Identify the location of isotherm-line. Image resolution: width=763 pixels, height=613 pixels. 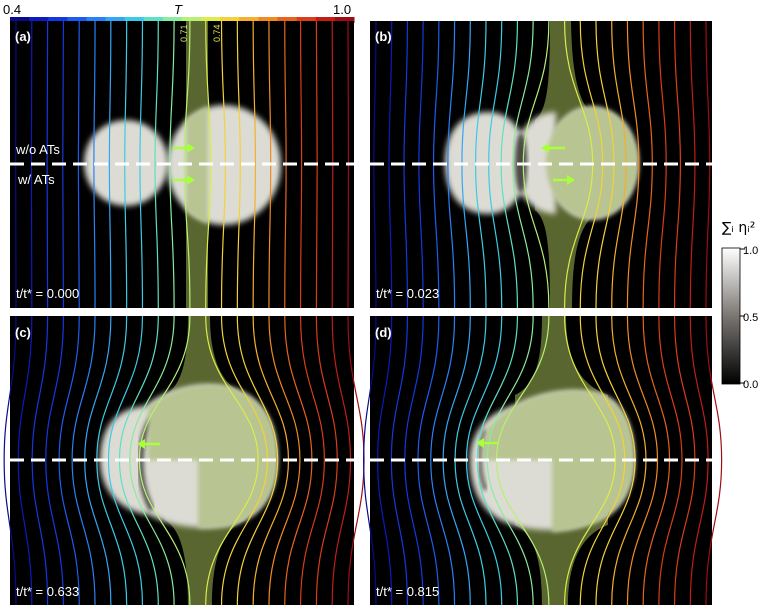
(47, 164).